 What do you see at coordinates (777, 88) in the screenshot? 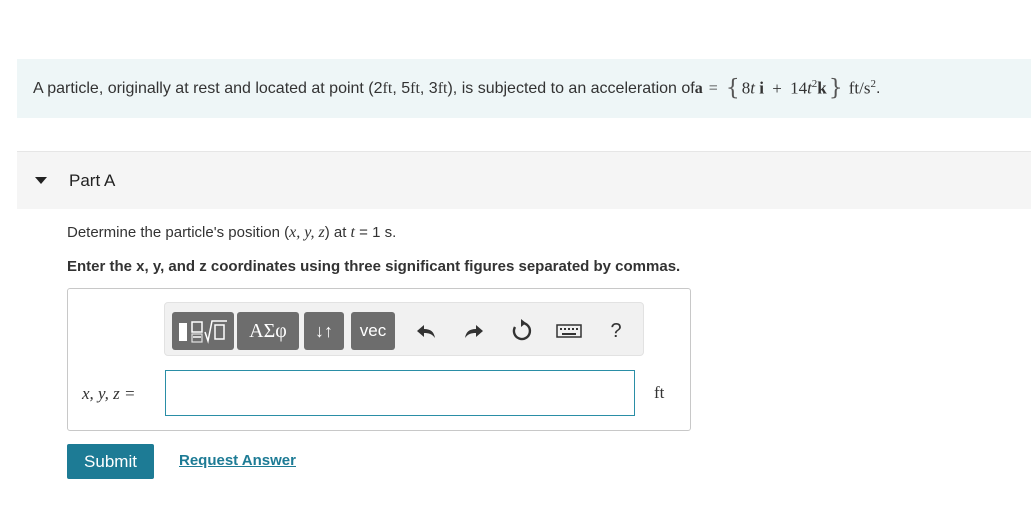
I see `plus-sign: +` at bounding box center [777, 88].